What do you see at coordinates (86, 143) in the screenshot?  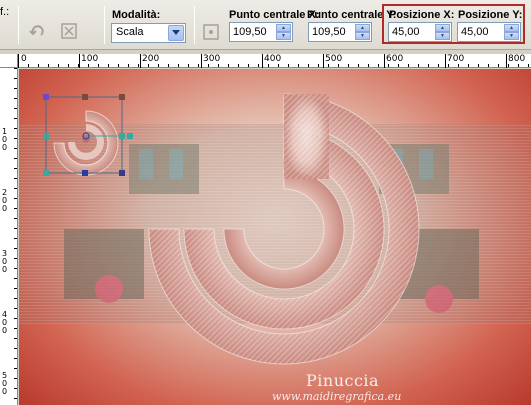 I see `selected-small-ring` at bounding box center [86, 143].